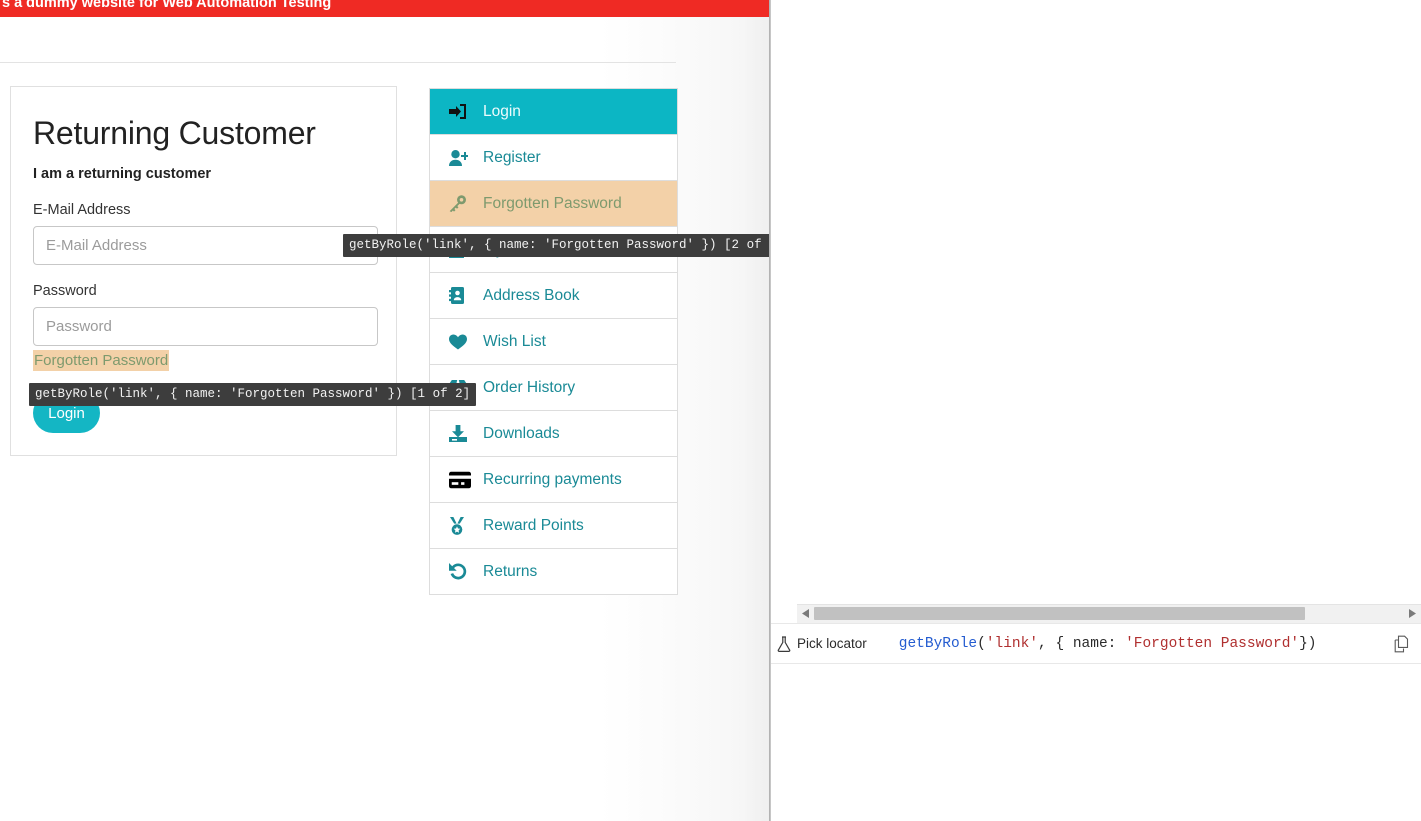 The width and height of the screenshot is (1421, 821). What do you see at coordinates (1096, 743) in the screenshot?
I see `inspector-log-area` at bounding box center [1096, 743].